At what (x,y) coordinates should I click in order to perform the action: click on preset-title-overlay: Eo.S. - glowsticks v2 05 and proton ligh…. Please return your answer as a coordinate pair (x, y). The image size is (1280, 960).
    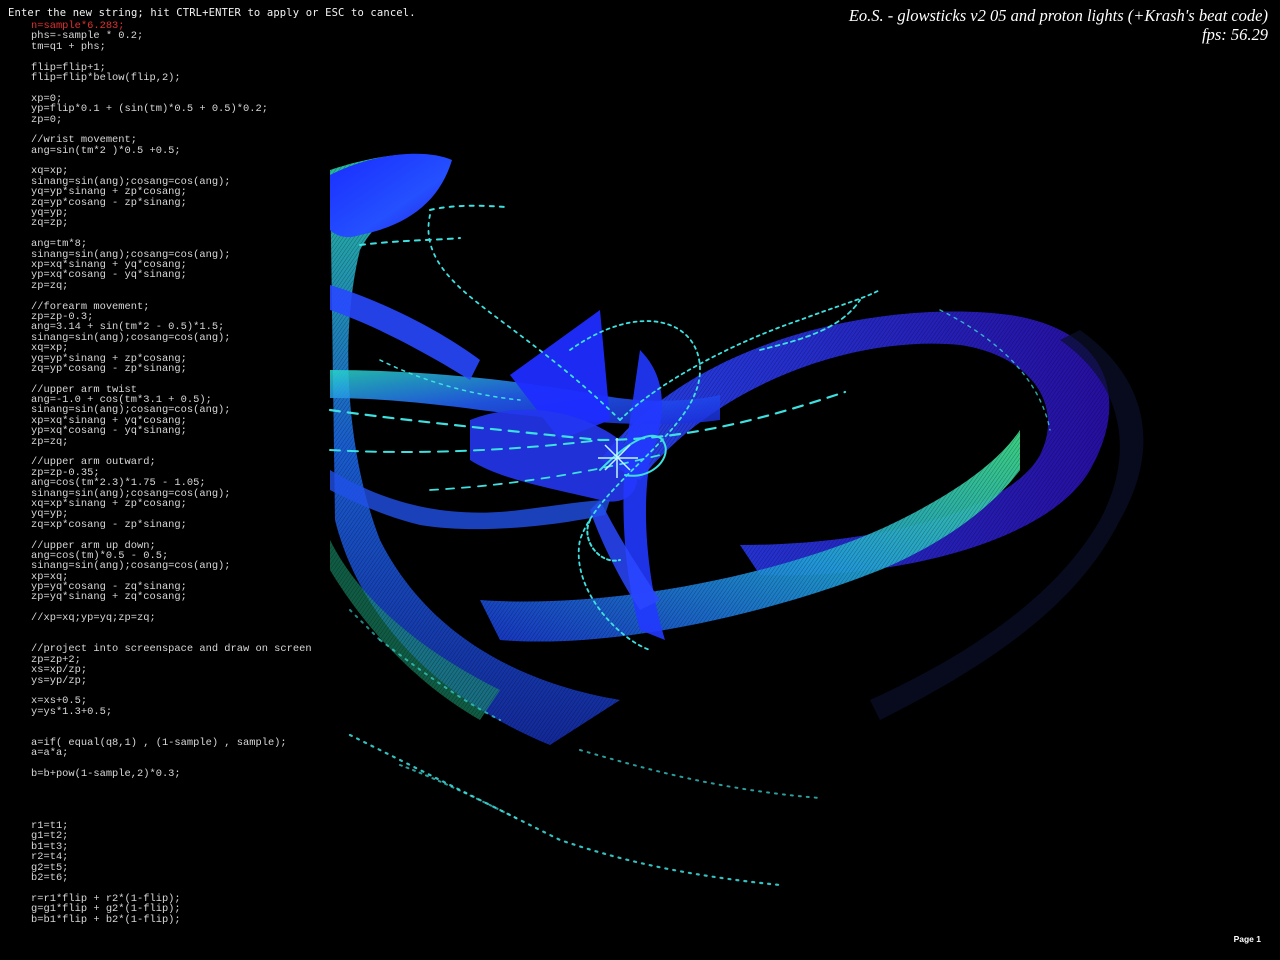
    Looking at the image, I should click on (1058, 25).